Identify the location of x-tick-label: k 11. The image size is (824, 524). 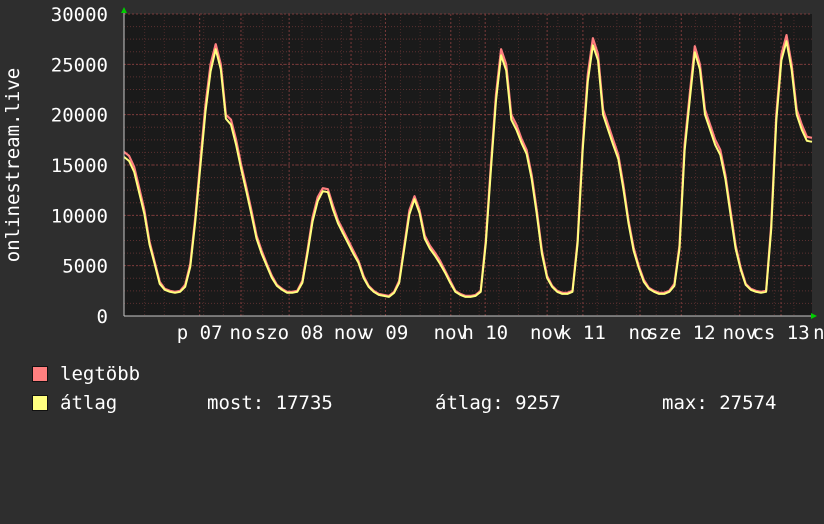
(583, 333).